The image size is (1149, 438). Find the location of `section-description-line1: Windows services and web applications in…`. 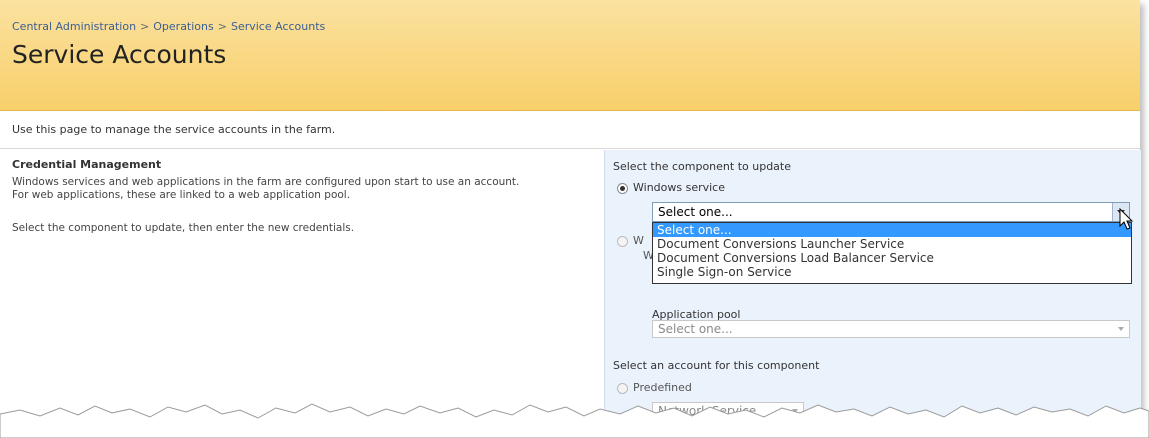

section-description-line1: Windows services and web applications in… is located at coordinates (266, 182).